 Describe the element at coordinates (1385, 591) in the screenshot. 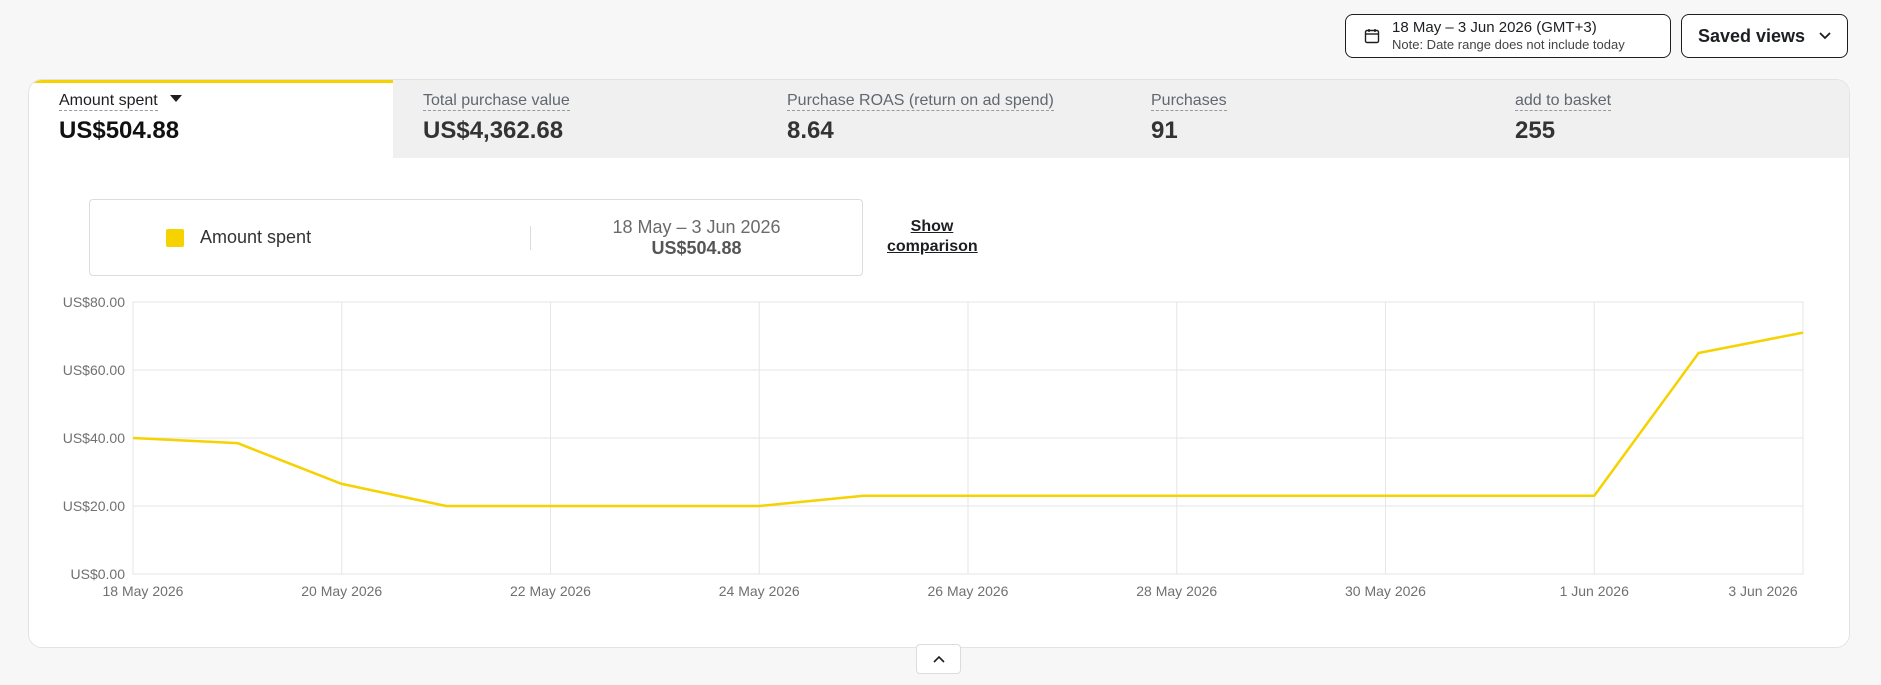

I see `x-tick-label: 30 May 2026` at that location.